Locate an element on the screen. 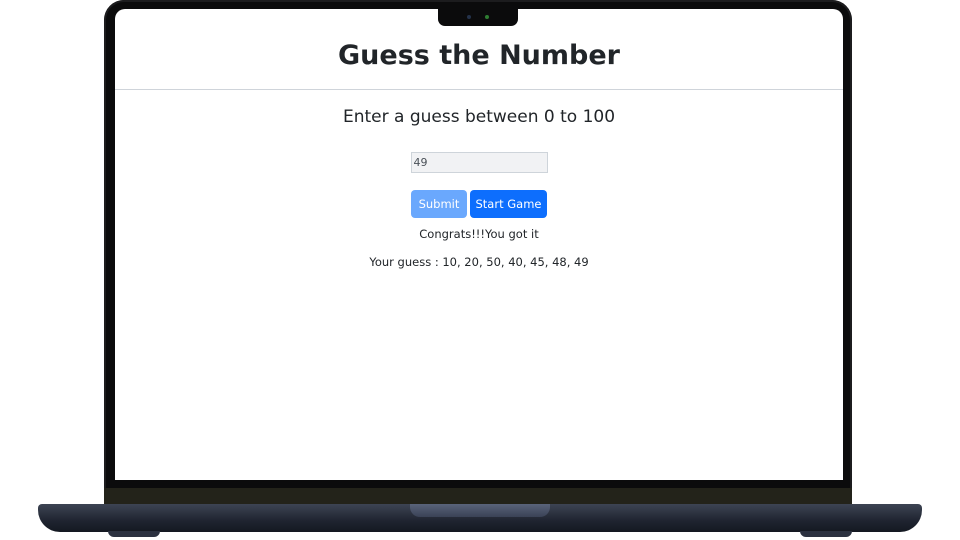 The width and height of the screenshot is (960, 540). submit-button: Submit is located at coordinates (439, 204).